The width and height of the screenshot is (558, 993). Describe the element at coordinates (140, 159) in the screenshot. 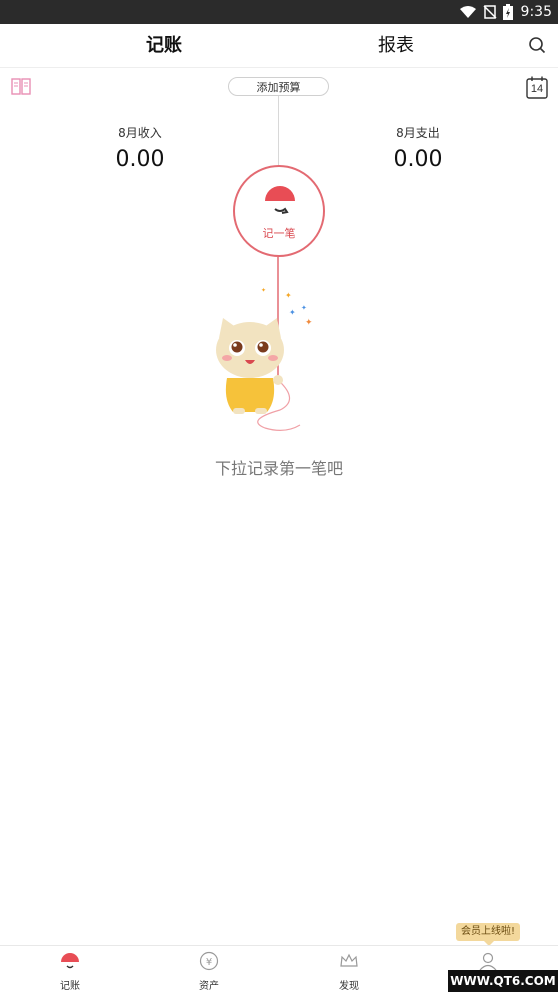

I see `income-value: 0.00` at that location.